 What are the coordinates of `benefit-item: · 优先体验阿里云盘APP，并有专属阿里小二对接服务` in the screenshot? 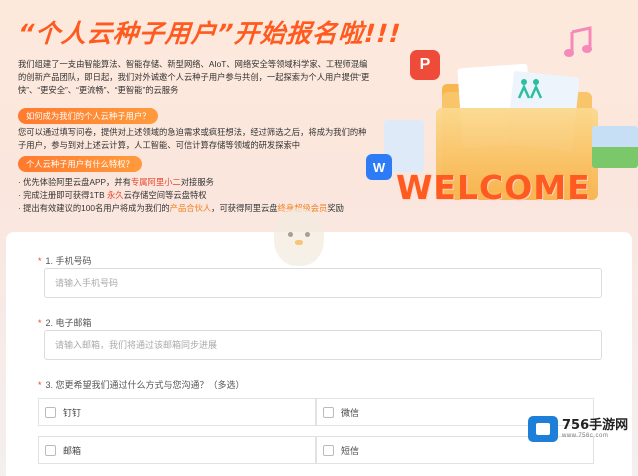 It's located at (116, 182).